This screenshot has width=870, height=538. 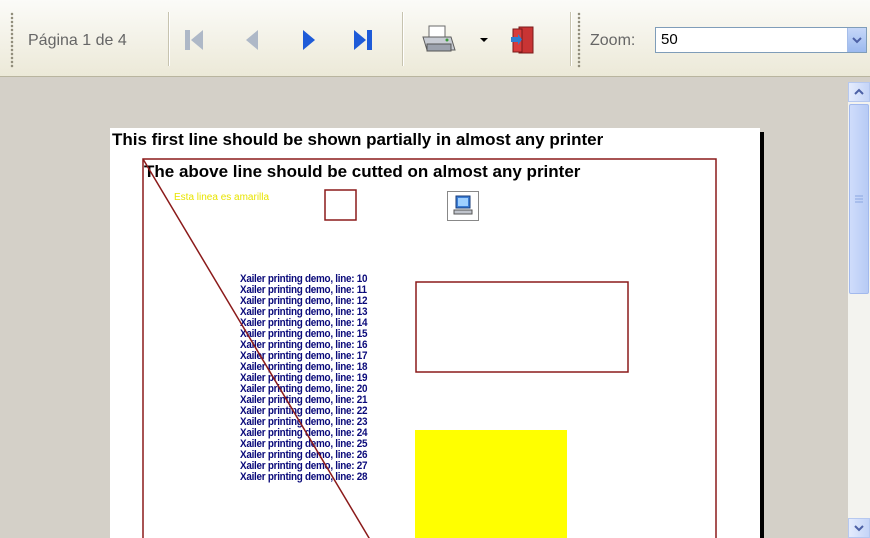 I want to click on scroll-down-button, so click(x=859, y=528).